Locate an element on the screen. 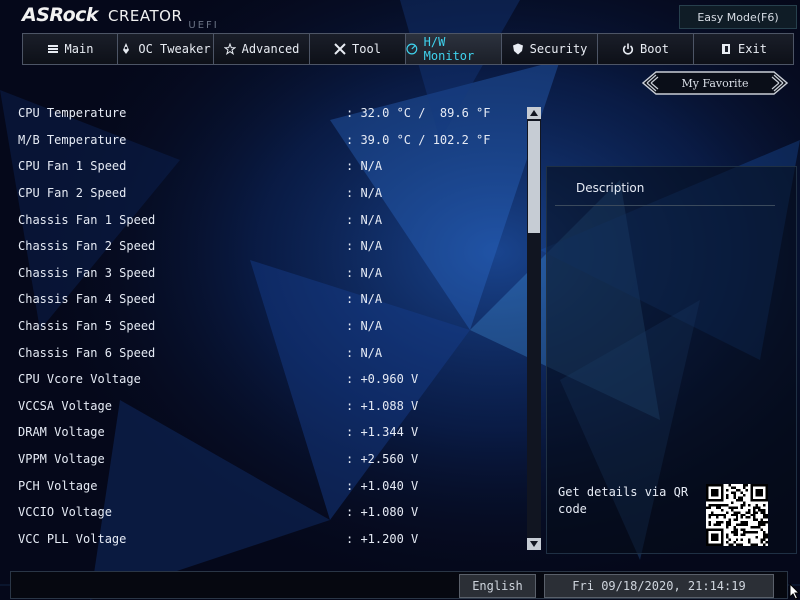 This screenshot has height=600, width=800. tab-advanced: Advanced is located at coordinates (261, 49).